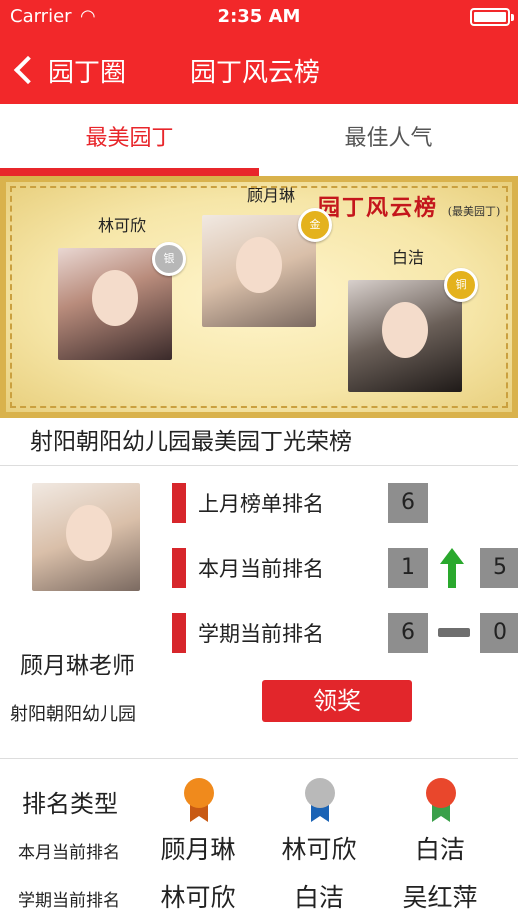  Describe the element at coordinates (441, 800) in the screenshot. I see `bronze-ribbon-icon` at that location.